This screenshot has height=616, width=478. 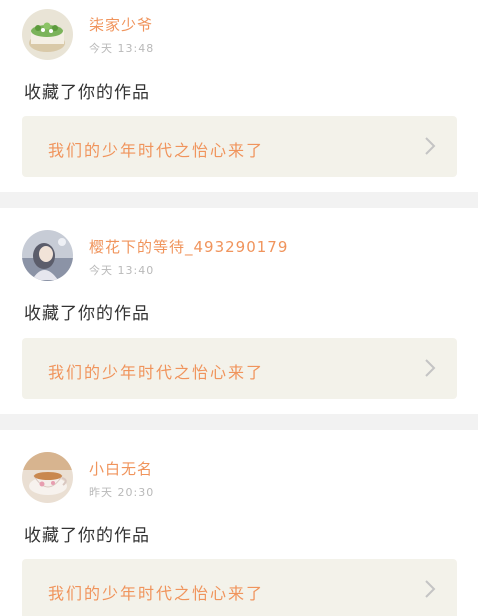 What do you see at coordinates (122, 492) in the screenshot?
I see `timestamp: 昨天 20:30` at bounding box center [122, 492].